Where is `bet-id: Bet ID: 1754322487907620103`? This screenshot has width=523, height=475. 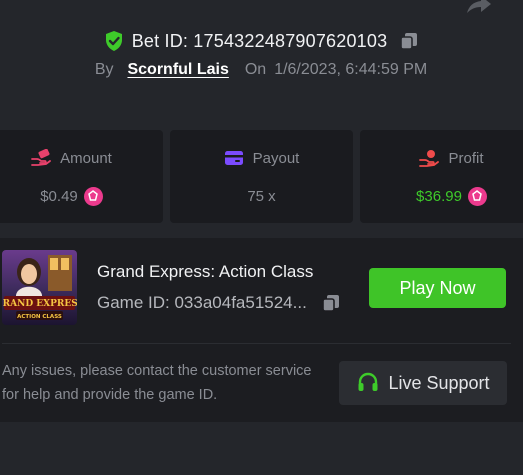 bet-id: Bet ID: 1754322487907620103 is located at coordinates (259, 40).